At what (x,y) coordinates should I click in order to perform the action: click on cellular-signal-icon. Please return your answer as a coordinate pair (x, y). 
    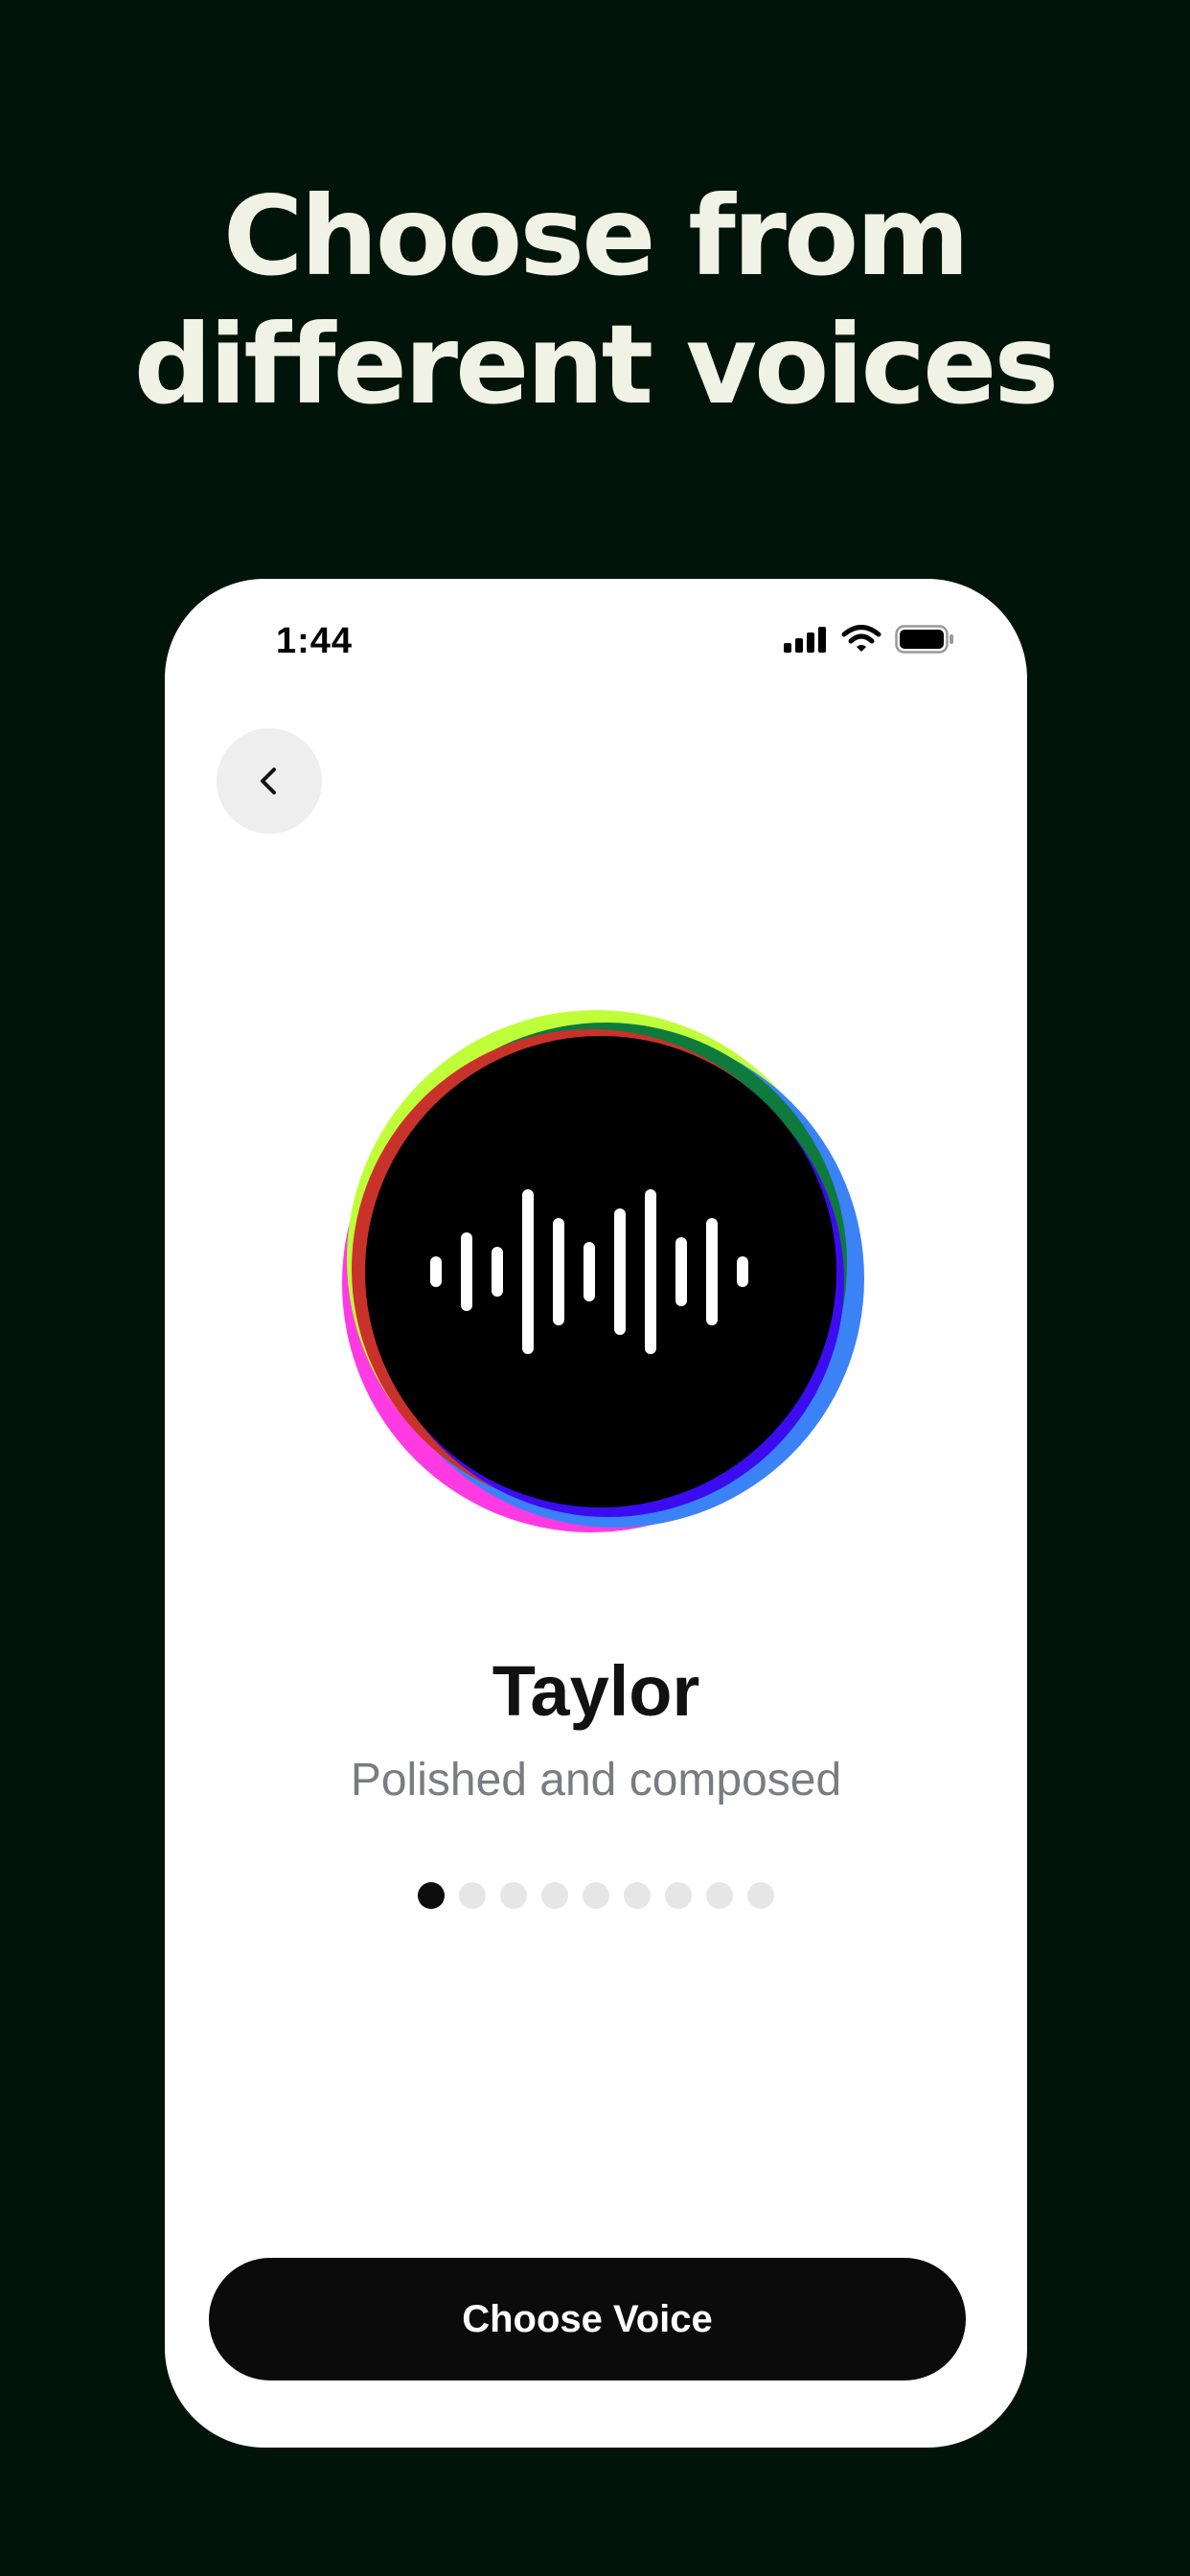
    Looking at the image, I should click on (805, 640).